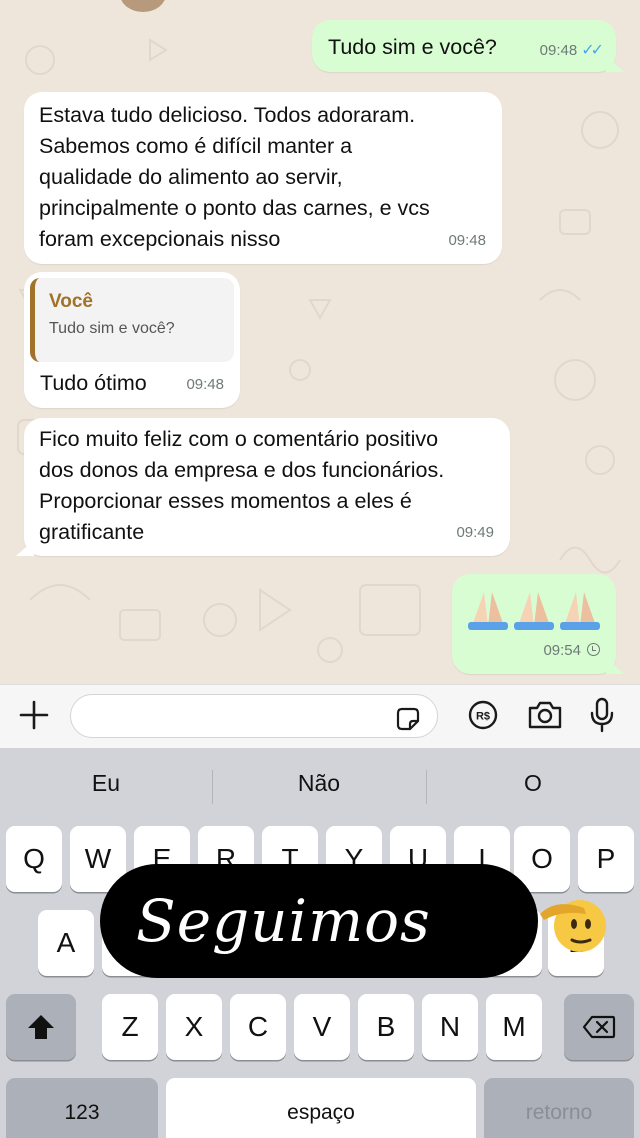  I want to click on quoted-message: Você Tudo sim e você?, so click(132, 320).